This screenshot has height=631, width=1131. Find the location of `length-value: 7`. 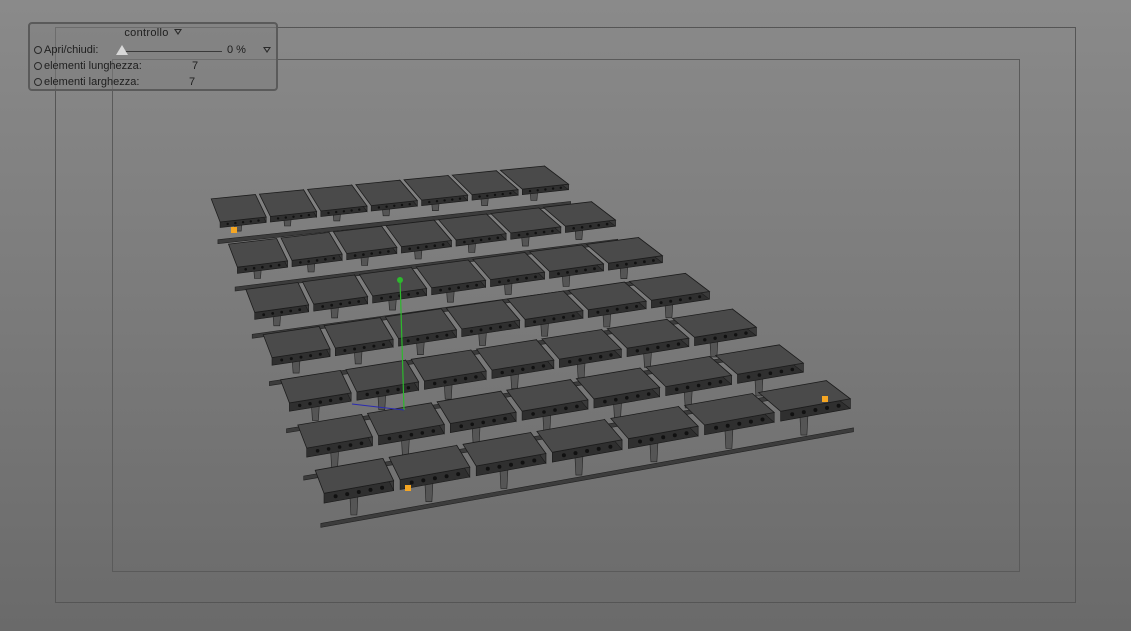

length-value: 7 is located at coordinates (195, 66).